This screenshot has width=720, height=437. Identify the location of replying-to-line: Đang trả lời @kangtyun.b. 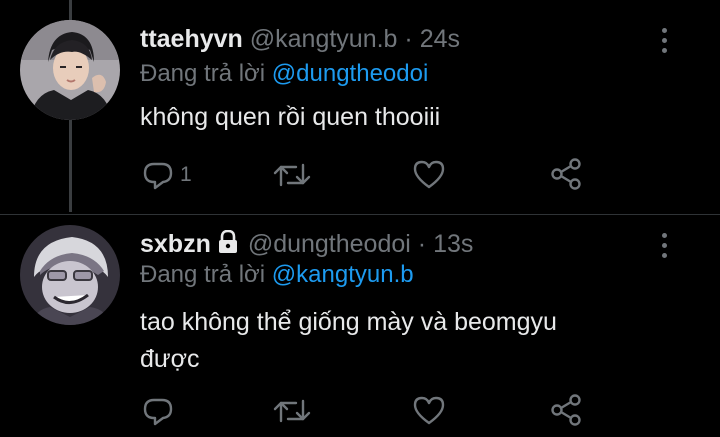
(277, 275).